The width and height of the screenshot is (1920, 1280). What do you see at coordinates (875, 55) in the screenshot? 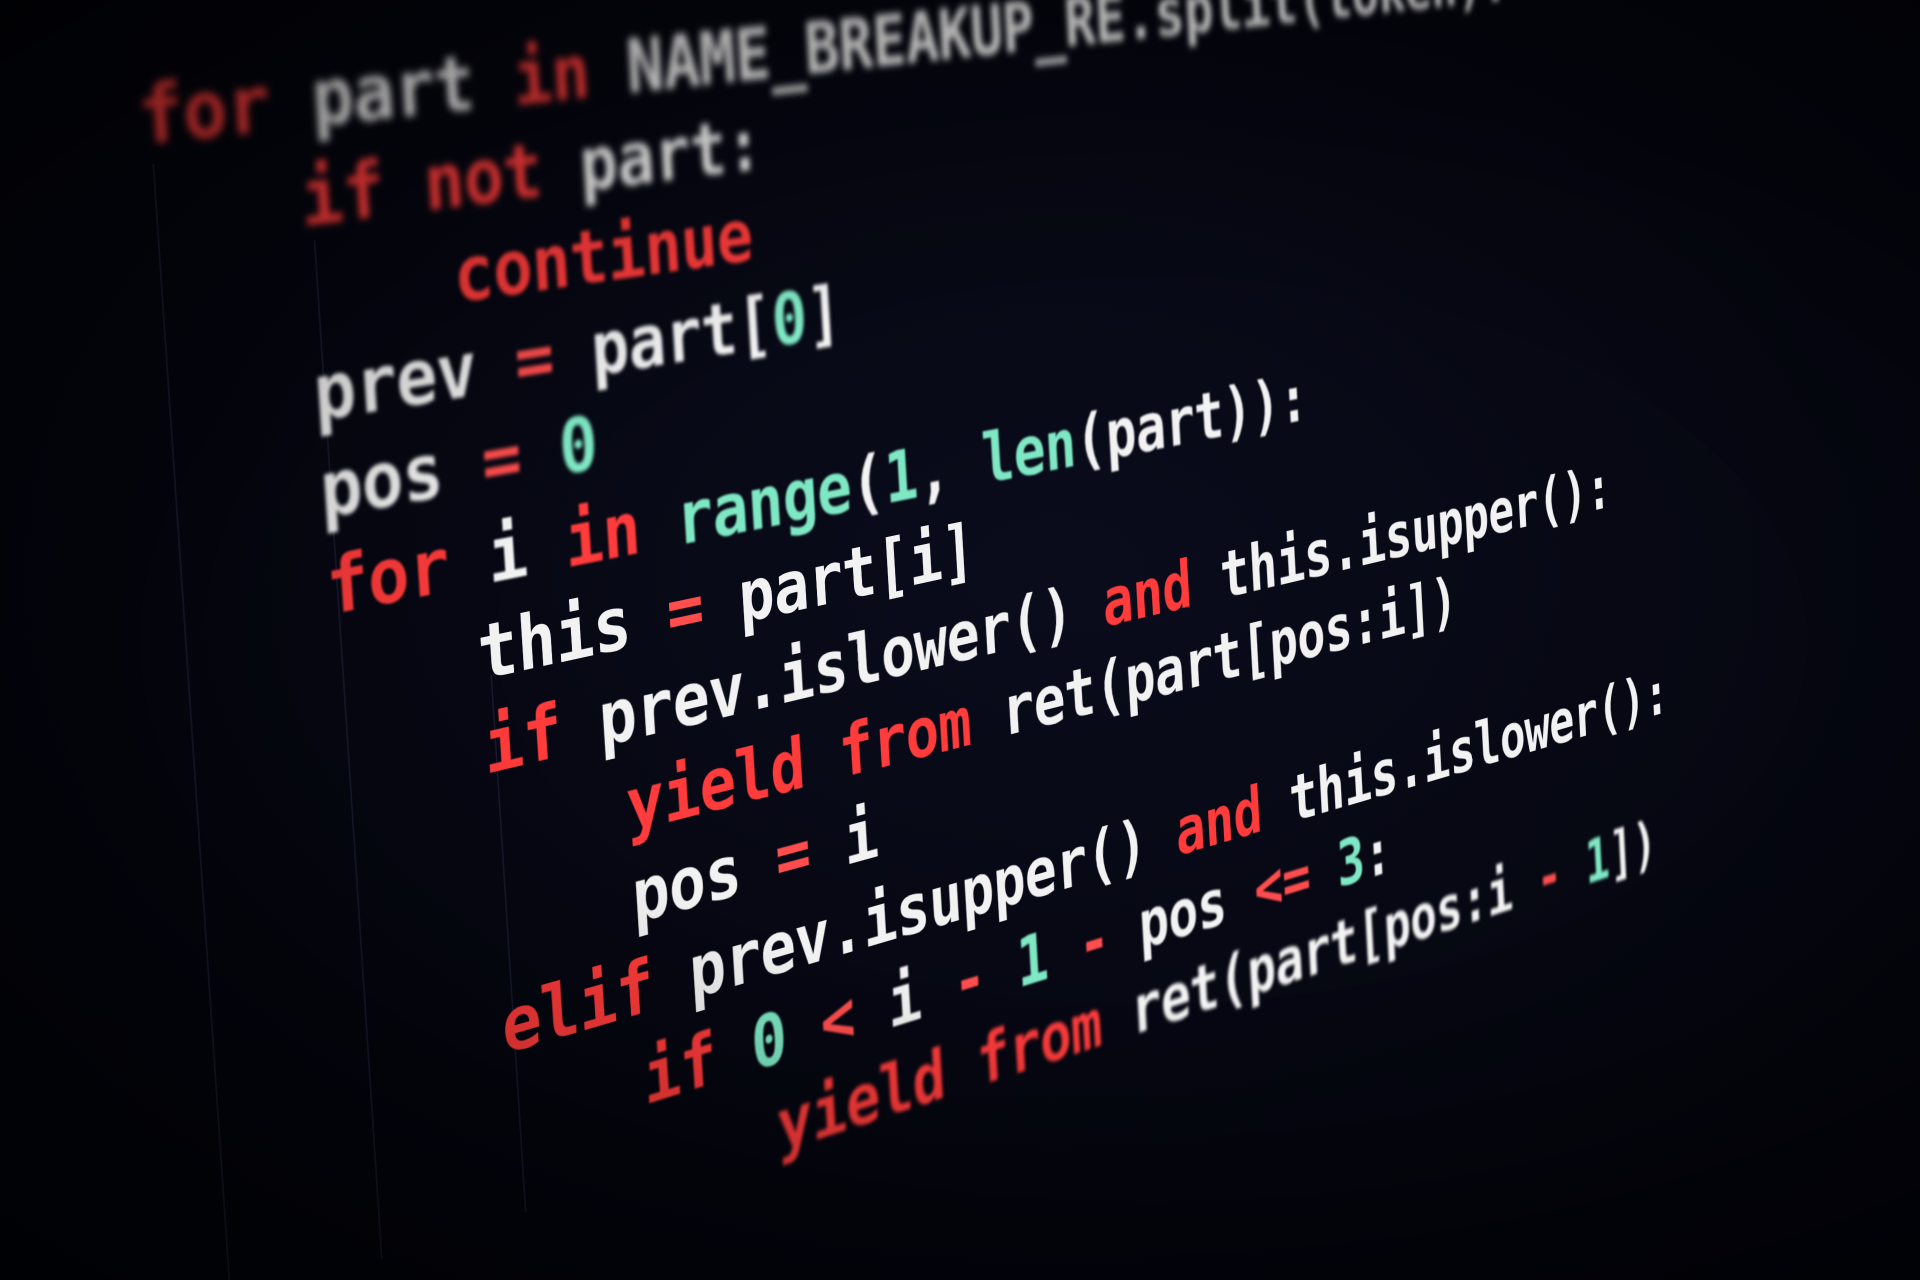
I see `code-token: NAME_BREAKUP_RE` at bounding box center [875, 55].